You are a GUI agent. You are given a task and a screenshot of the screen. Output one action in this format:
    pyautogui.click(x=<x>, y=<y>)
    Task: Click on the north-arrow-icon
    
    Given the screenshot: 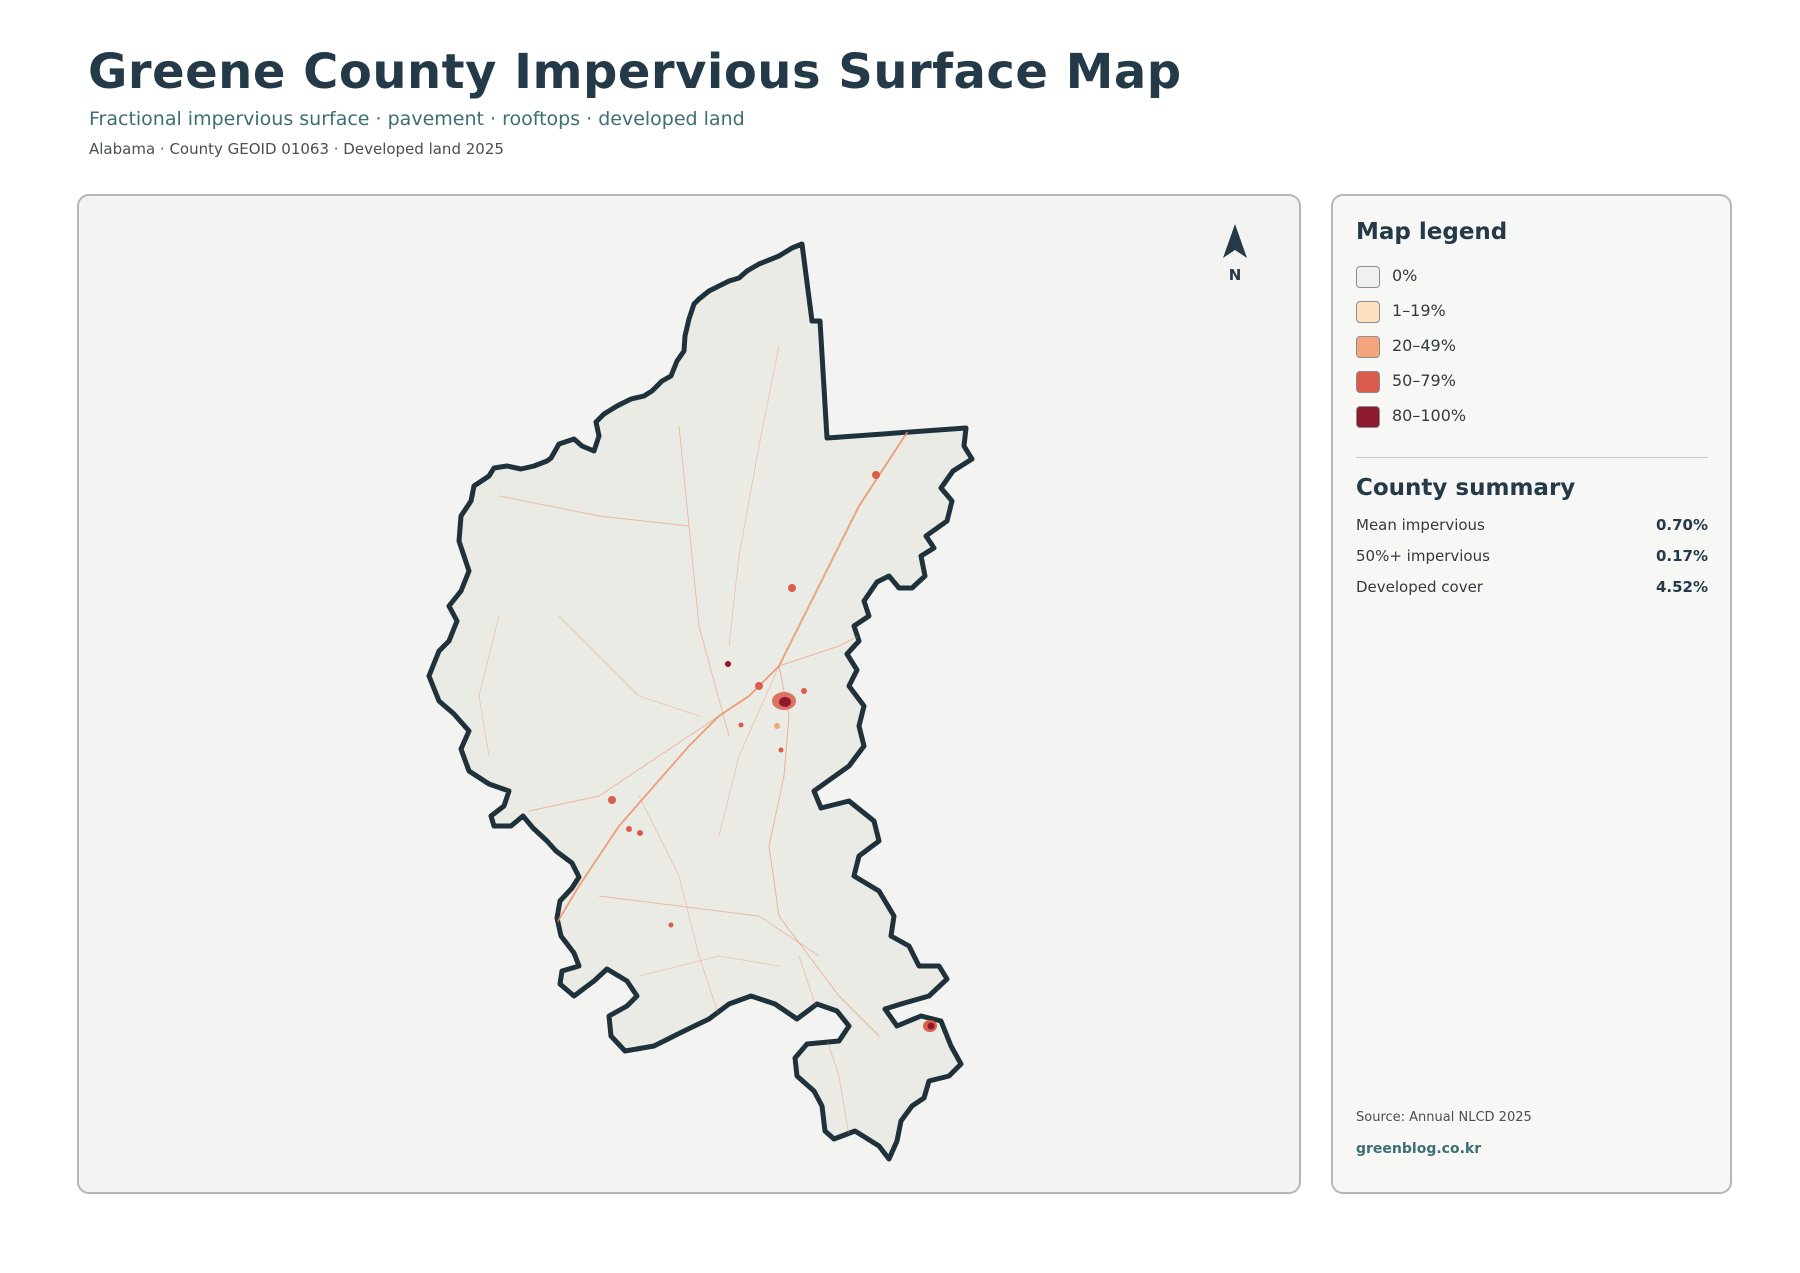 What is the action you would take?
    pyautogui.click(x=1235, y=241)
    